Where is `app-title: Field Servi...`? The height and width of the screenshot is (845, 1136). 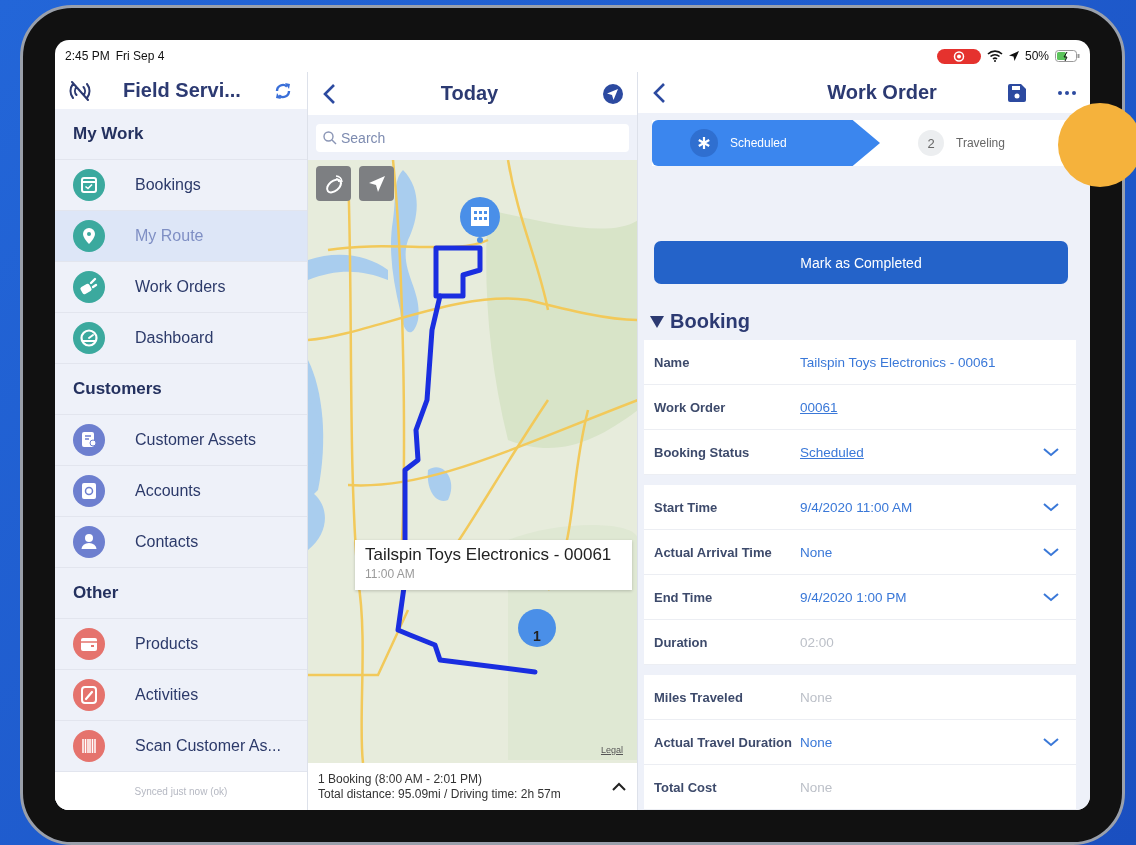
app-title: Field Servi... is located at coordinates (182, 91).